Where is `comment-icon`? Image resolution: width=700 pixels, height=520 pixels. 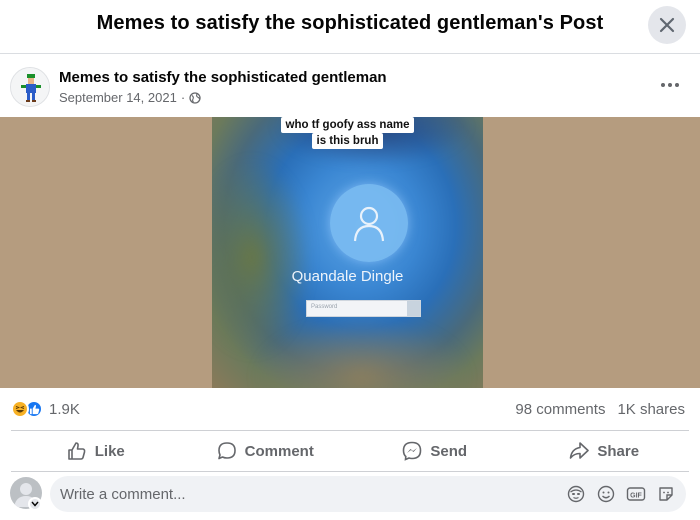 comment-icon is located at coordinates (226, 451).